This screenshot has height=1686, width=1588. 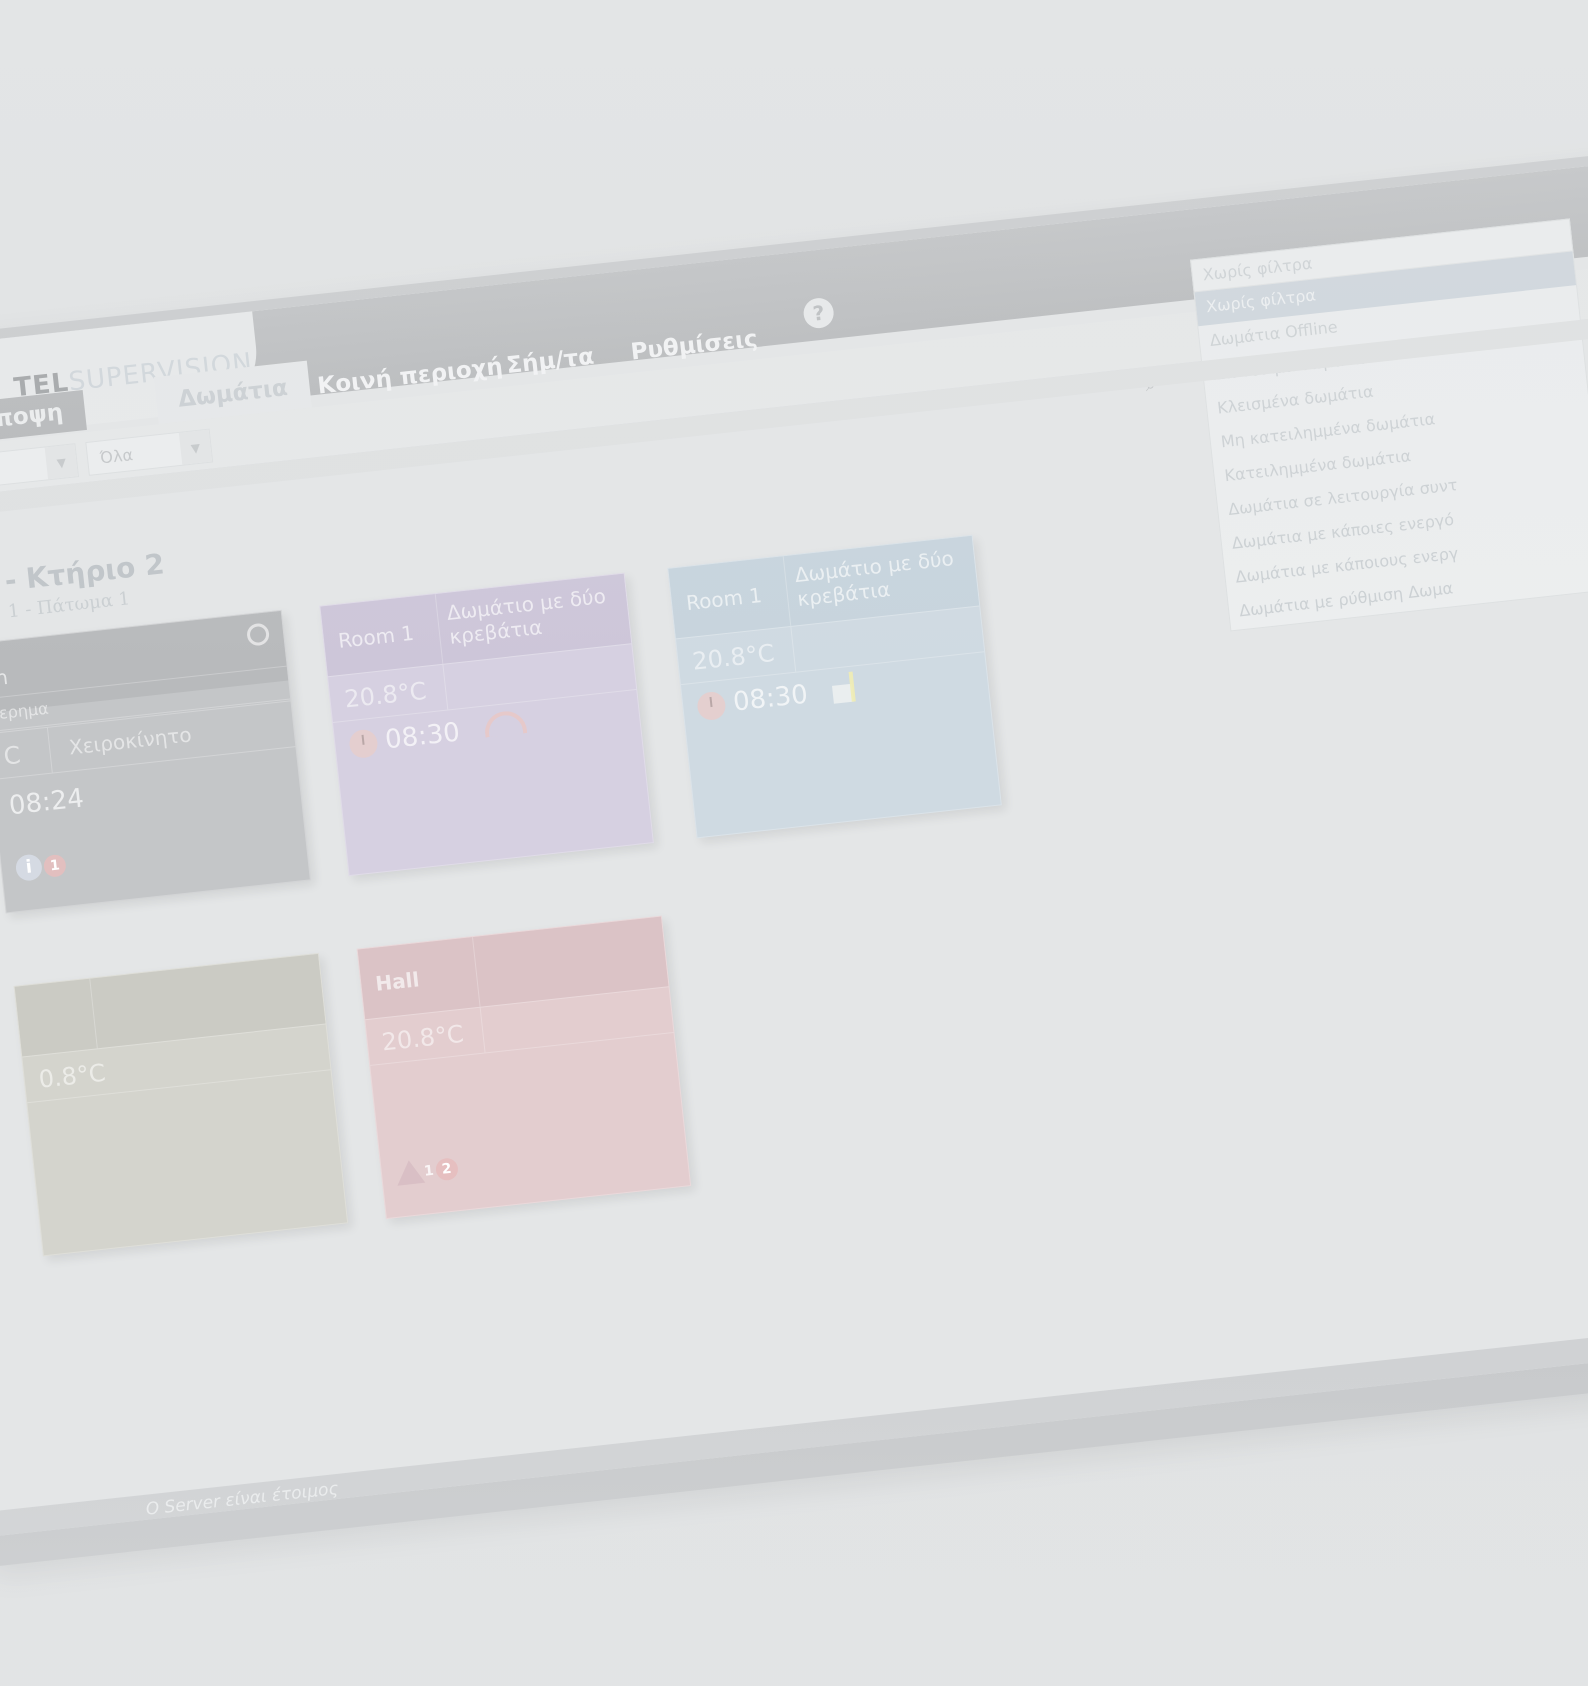 What do you see at coordinates (446, 1169) in the screenshot?
I see `alert-count-badge: 2` at bounding box center [446, 1169].